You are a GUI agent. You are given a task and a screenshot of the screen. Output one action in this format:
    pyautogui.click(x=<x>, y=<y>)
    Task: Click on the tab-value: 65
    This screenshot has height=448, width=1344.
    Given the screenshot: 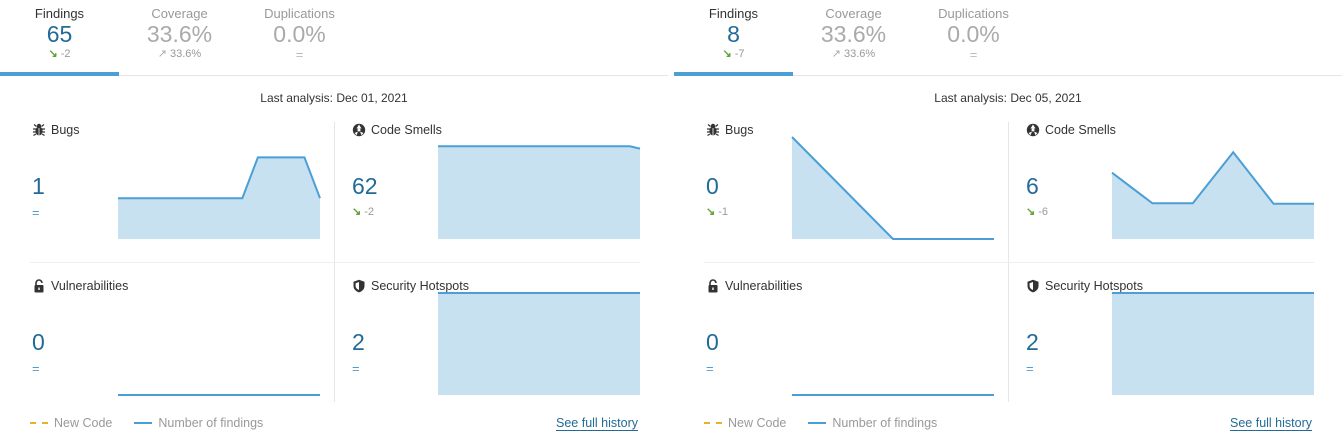 What is the action you would take?
    pyautogui.click(x=59, y=34)
    